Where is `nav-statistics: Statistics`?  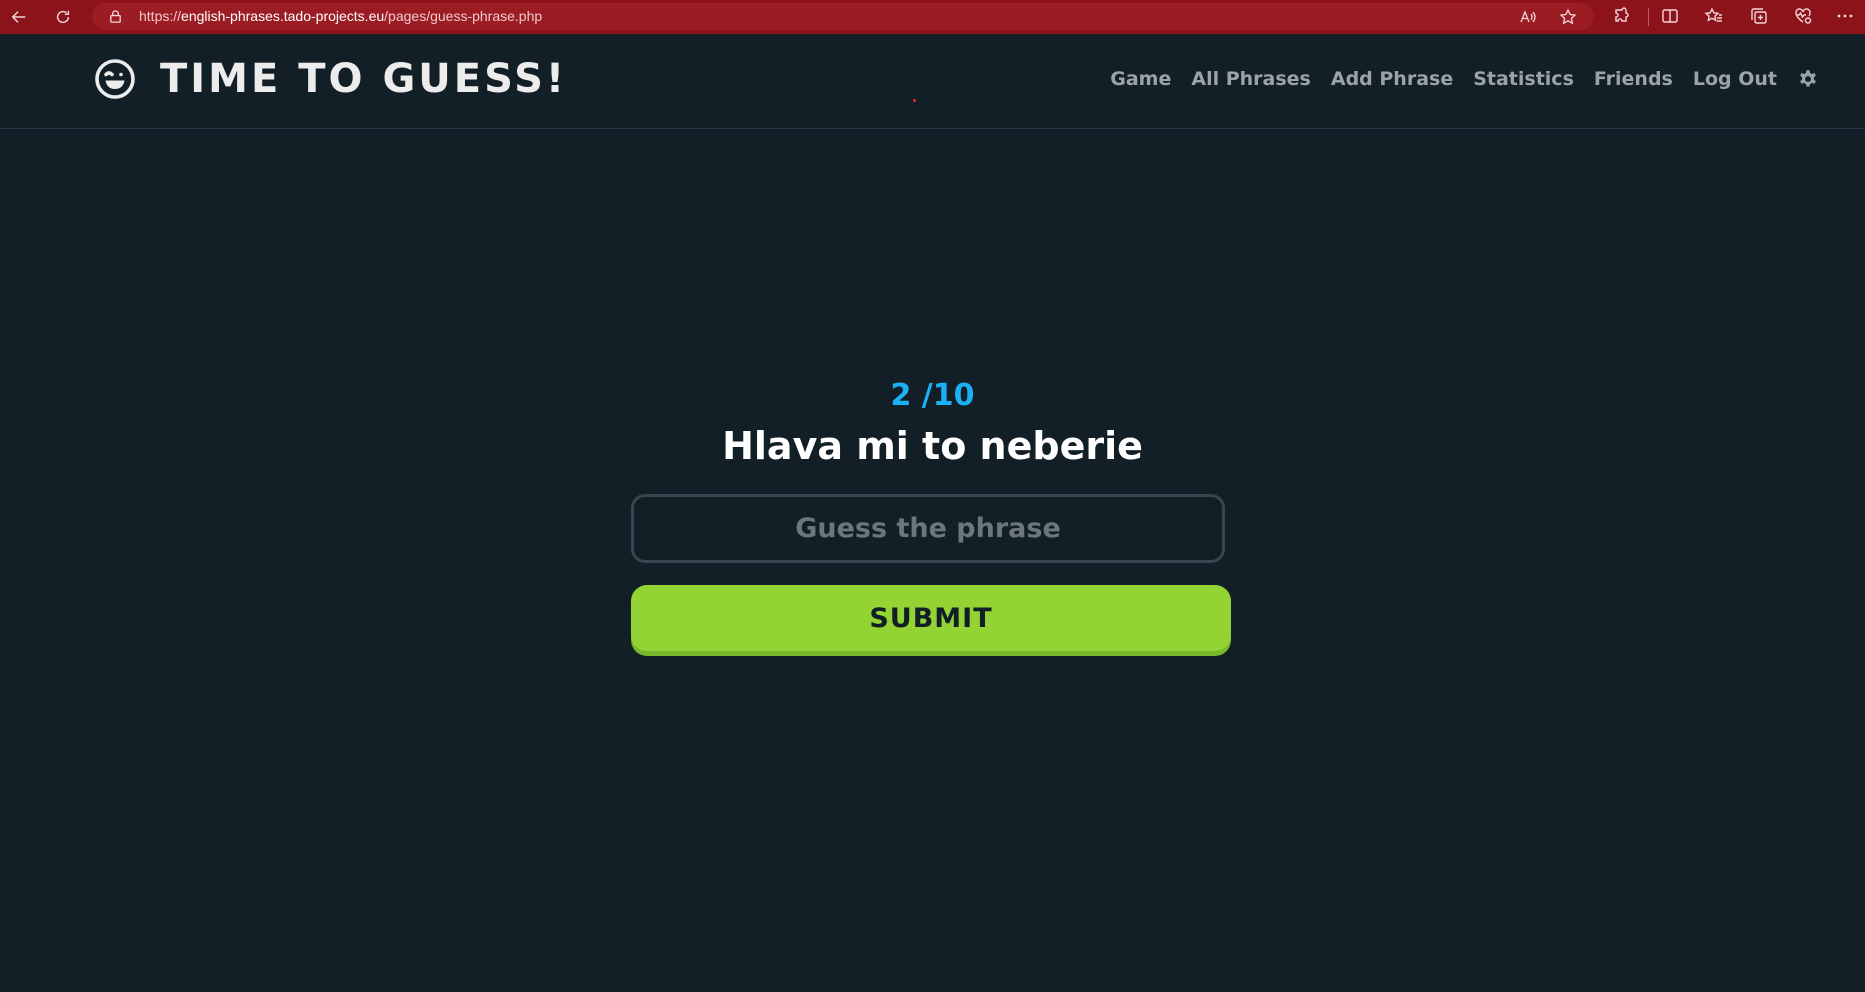 nav-statistics: Statistics is located at coordinates (1523, 79).